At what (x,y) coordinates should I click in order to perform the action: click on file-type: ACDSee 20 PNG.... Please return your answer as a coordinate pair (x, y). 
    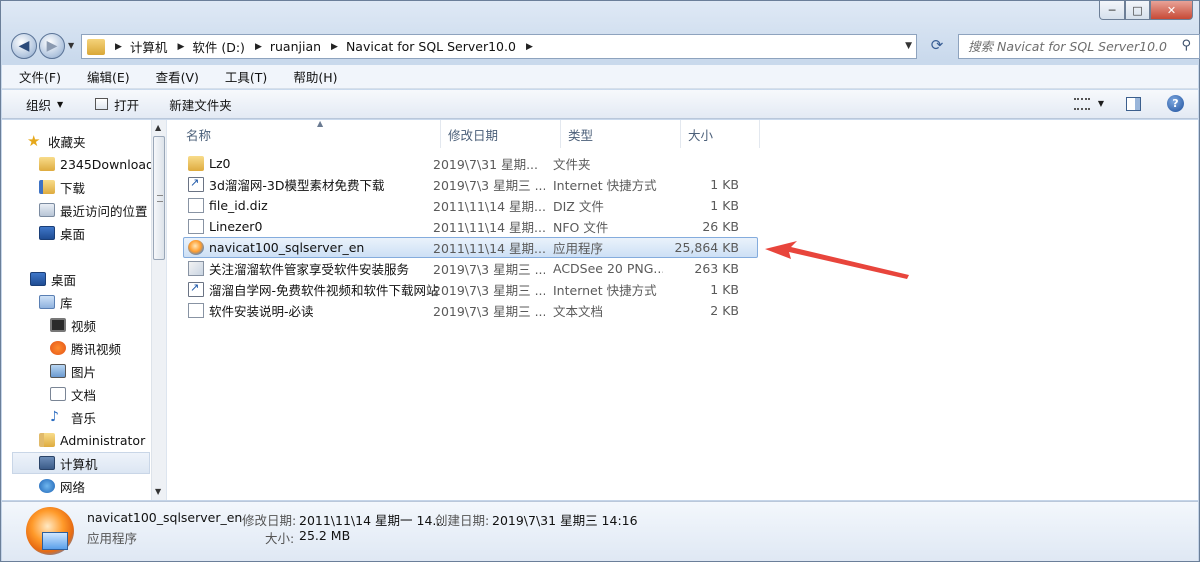
    Looking at the image, I should click on (608, 268).